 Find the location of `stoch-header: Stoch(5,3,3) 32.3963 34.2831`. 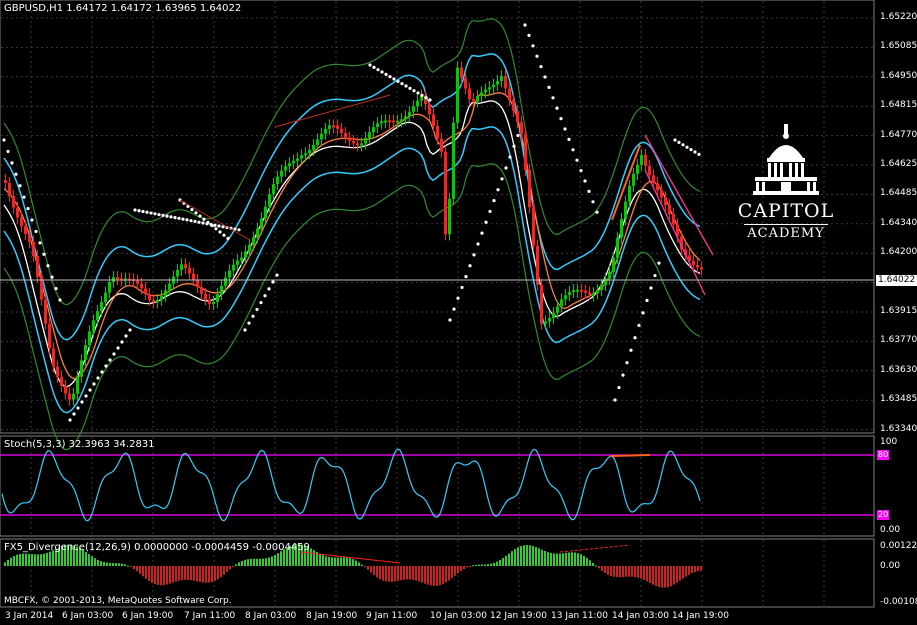

stoch-header: Stoch(5,3,3) 32.3963 34.2831 is located at coordinates (79, 444).